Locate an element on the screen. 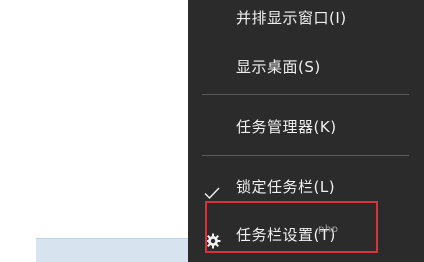 The image size is (424, 262). menu-item-show-windows-side-by-side: 并排显示窗口(I) is located at coordinates (306, 18).